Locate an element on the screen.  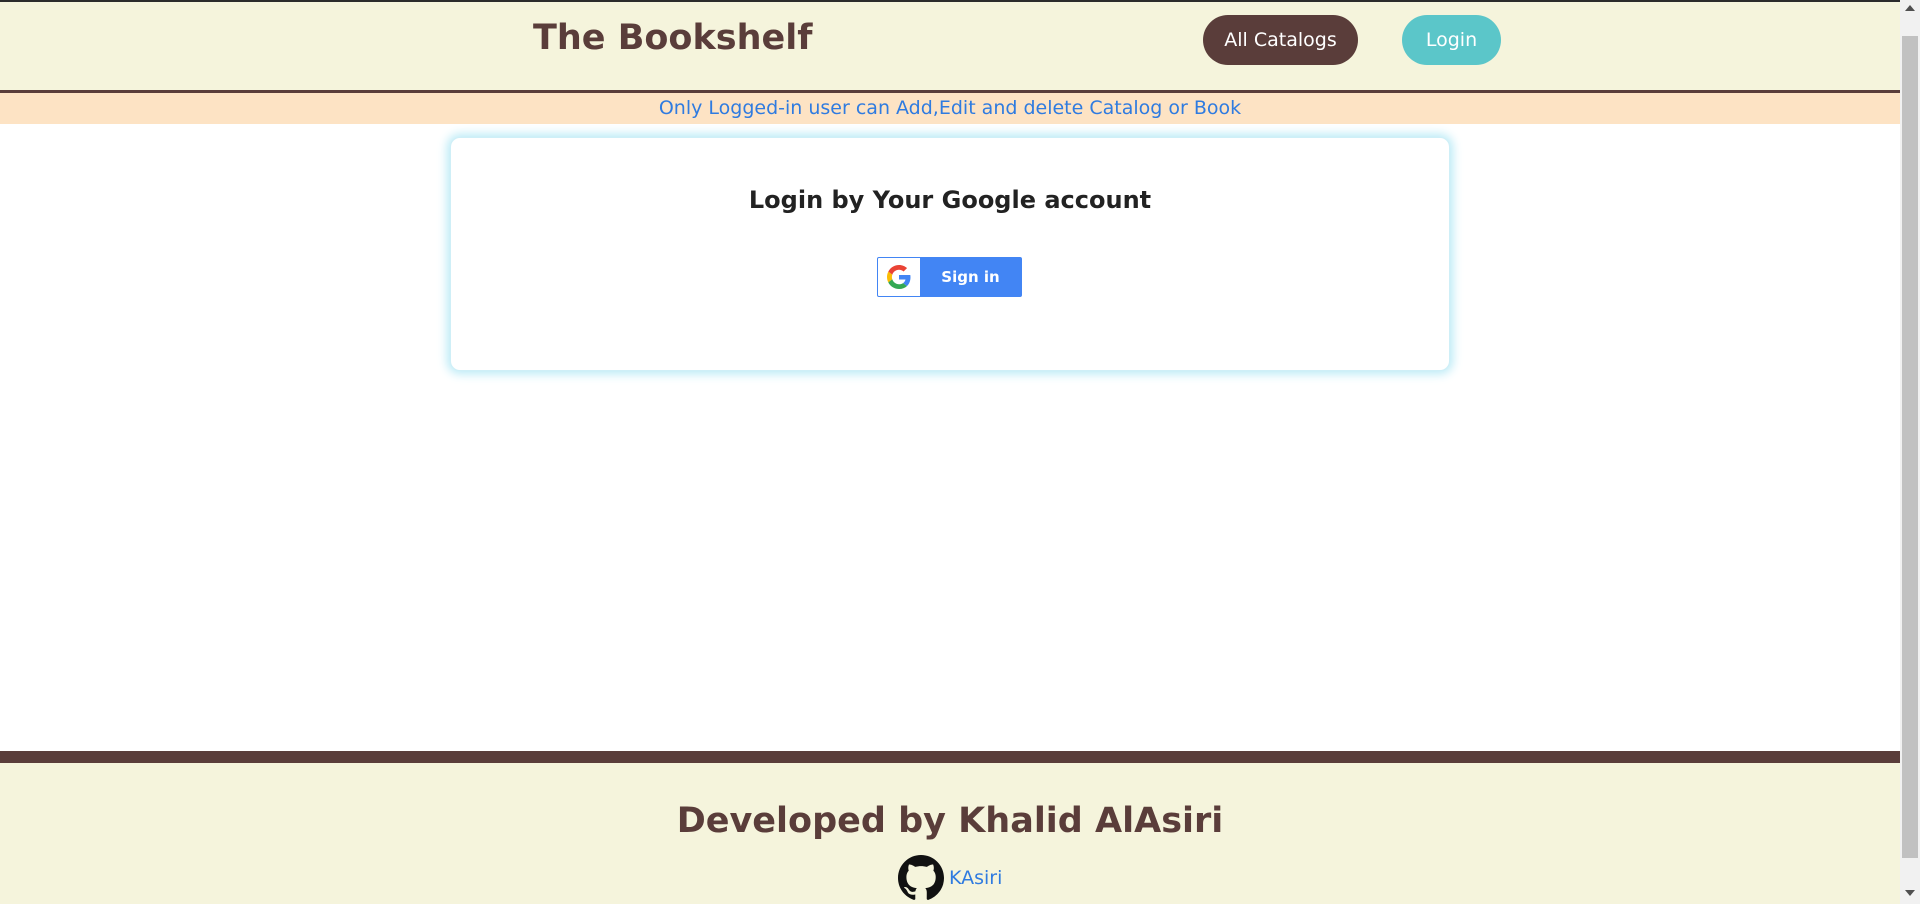
scroll-up-arrow-icon is located at coordinates (1910, 8).